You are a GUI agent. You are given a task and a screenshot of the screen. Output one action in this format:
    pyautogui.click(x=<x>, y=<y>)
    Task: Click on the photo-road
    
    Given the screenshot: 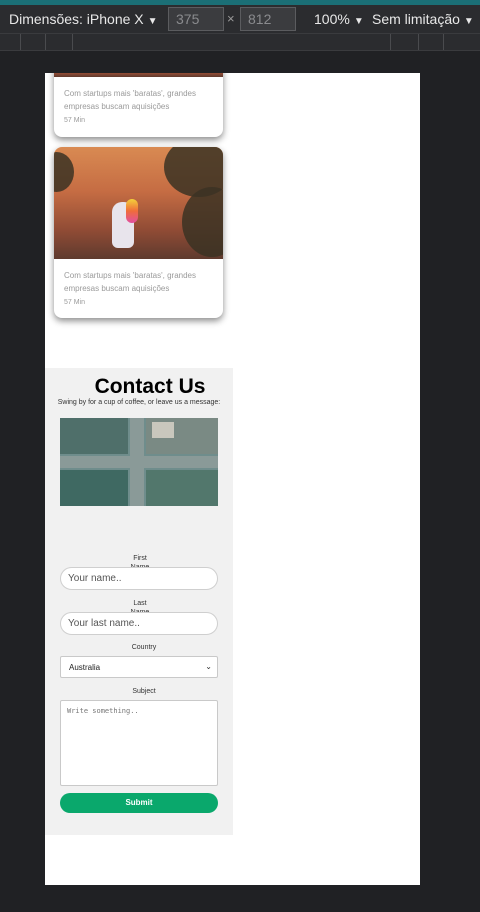 What is the action you would take?
    pyautogui.click(x=139, y=462)
    